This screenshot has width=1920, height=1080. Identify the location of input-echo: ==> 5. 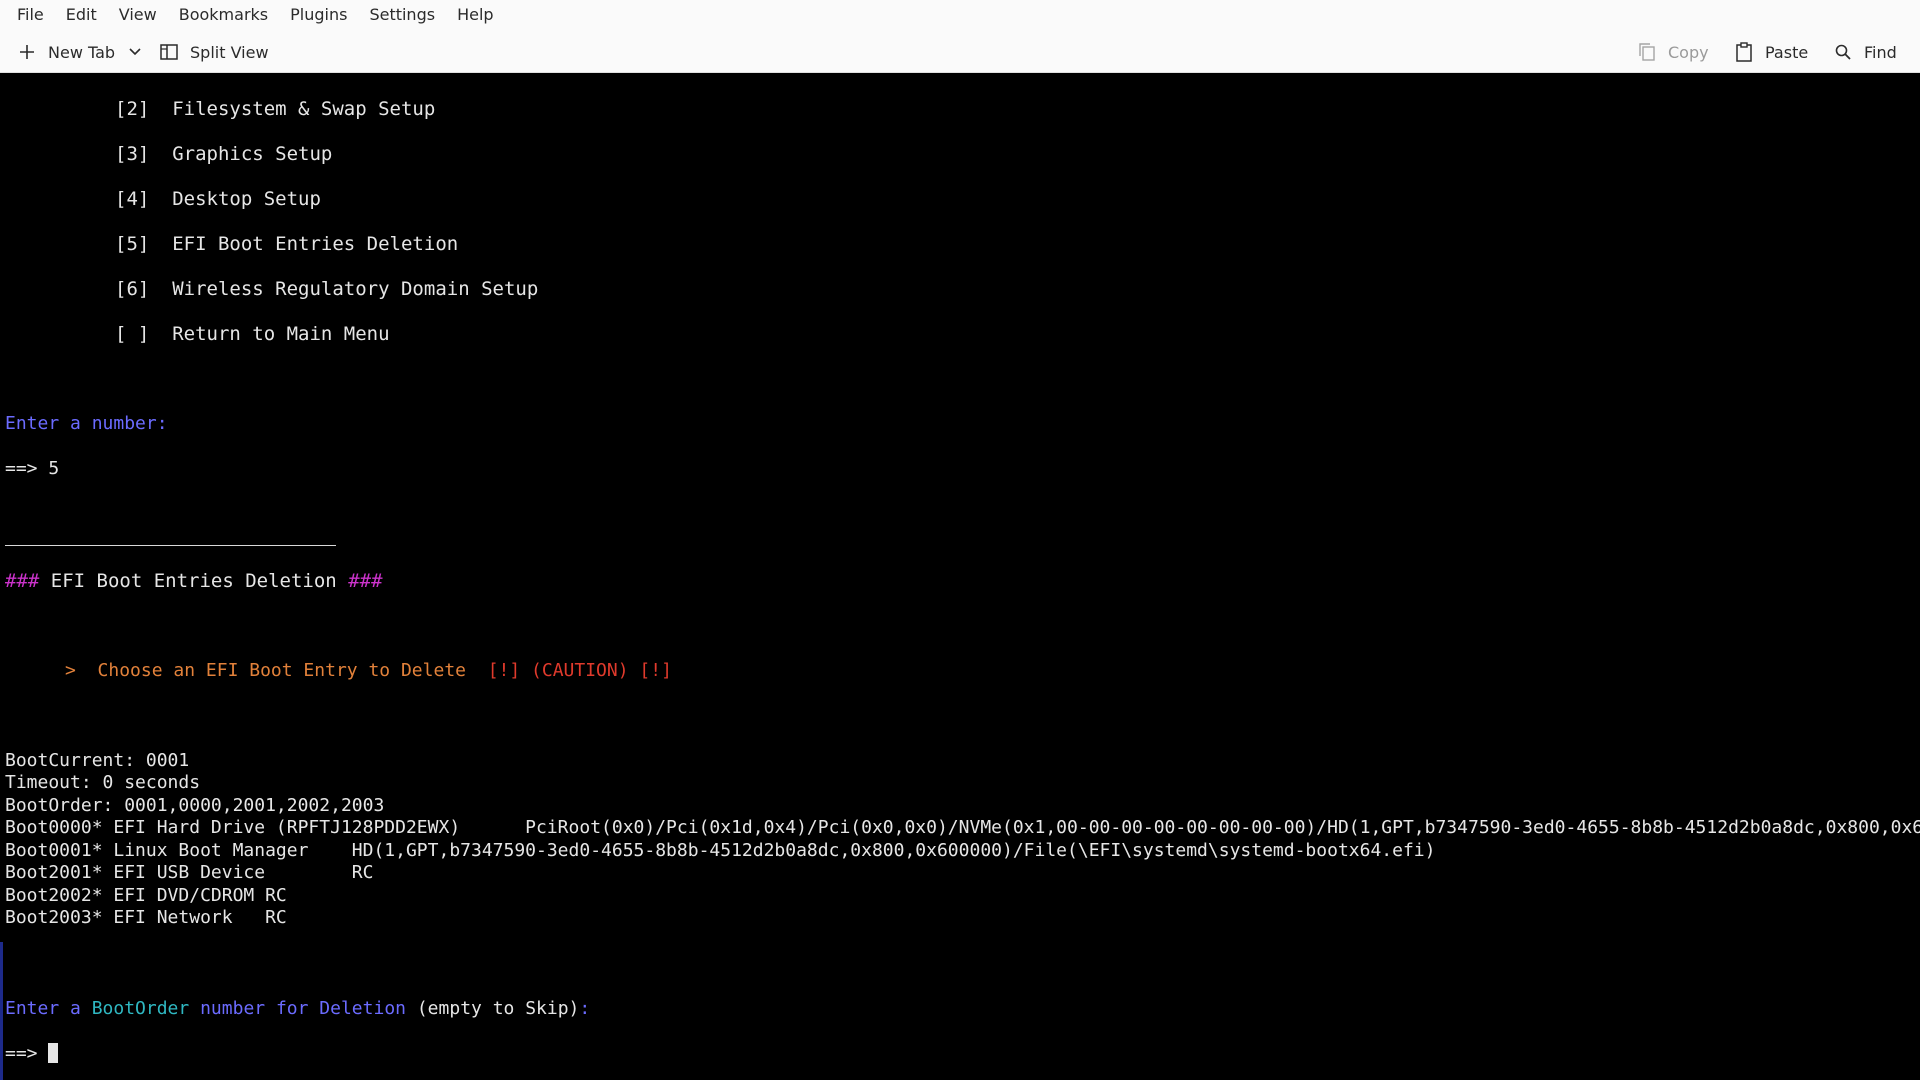
(32, 468).